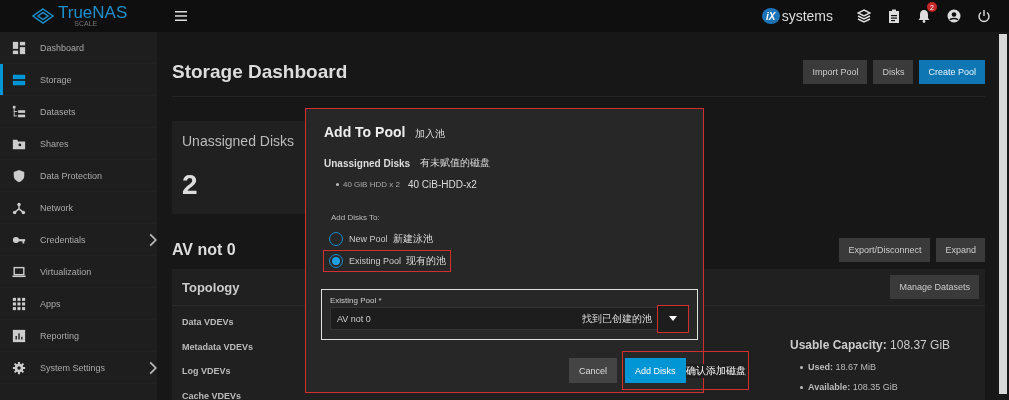 The image size is (1009, 400). I want to click on tree-icon, so click(19, 111).